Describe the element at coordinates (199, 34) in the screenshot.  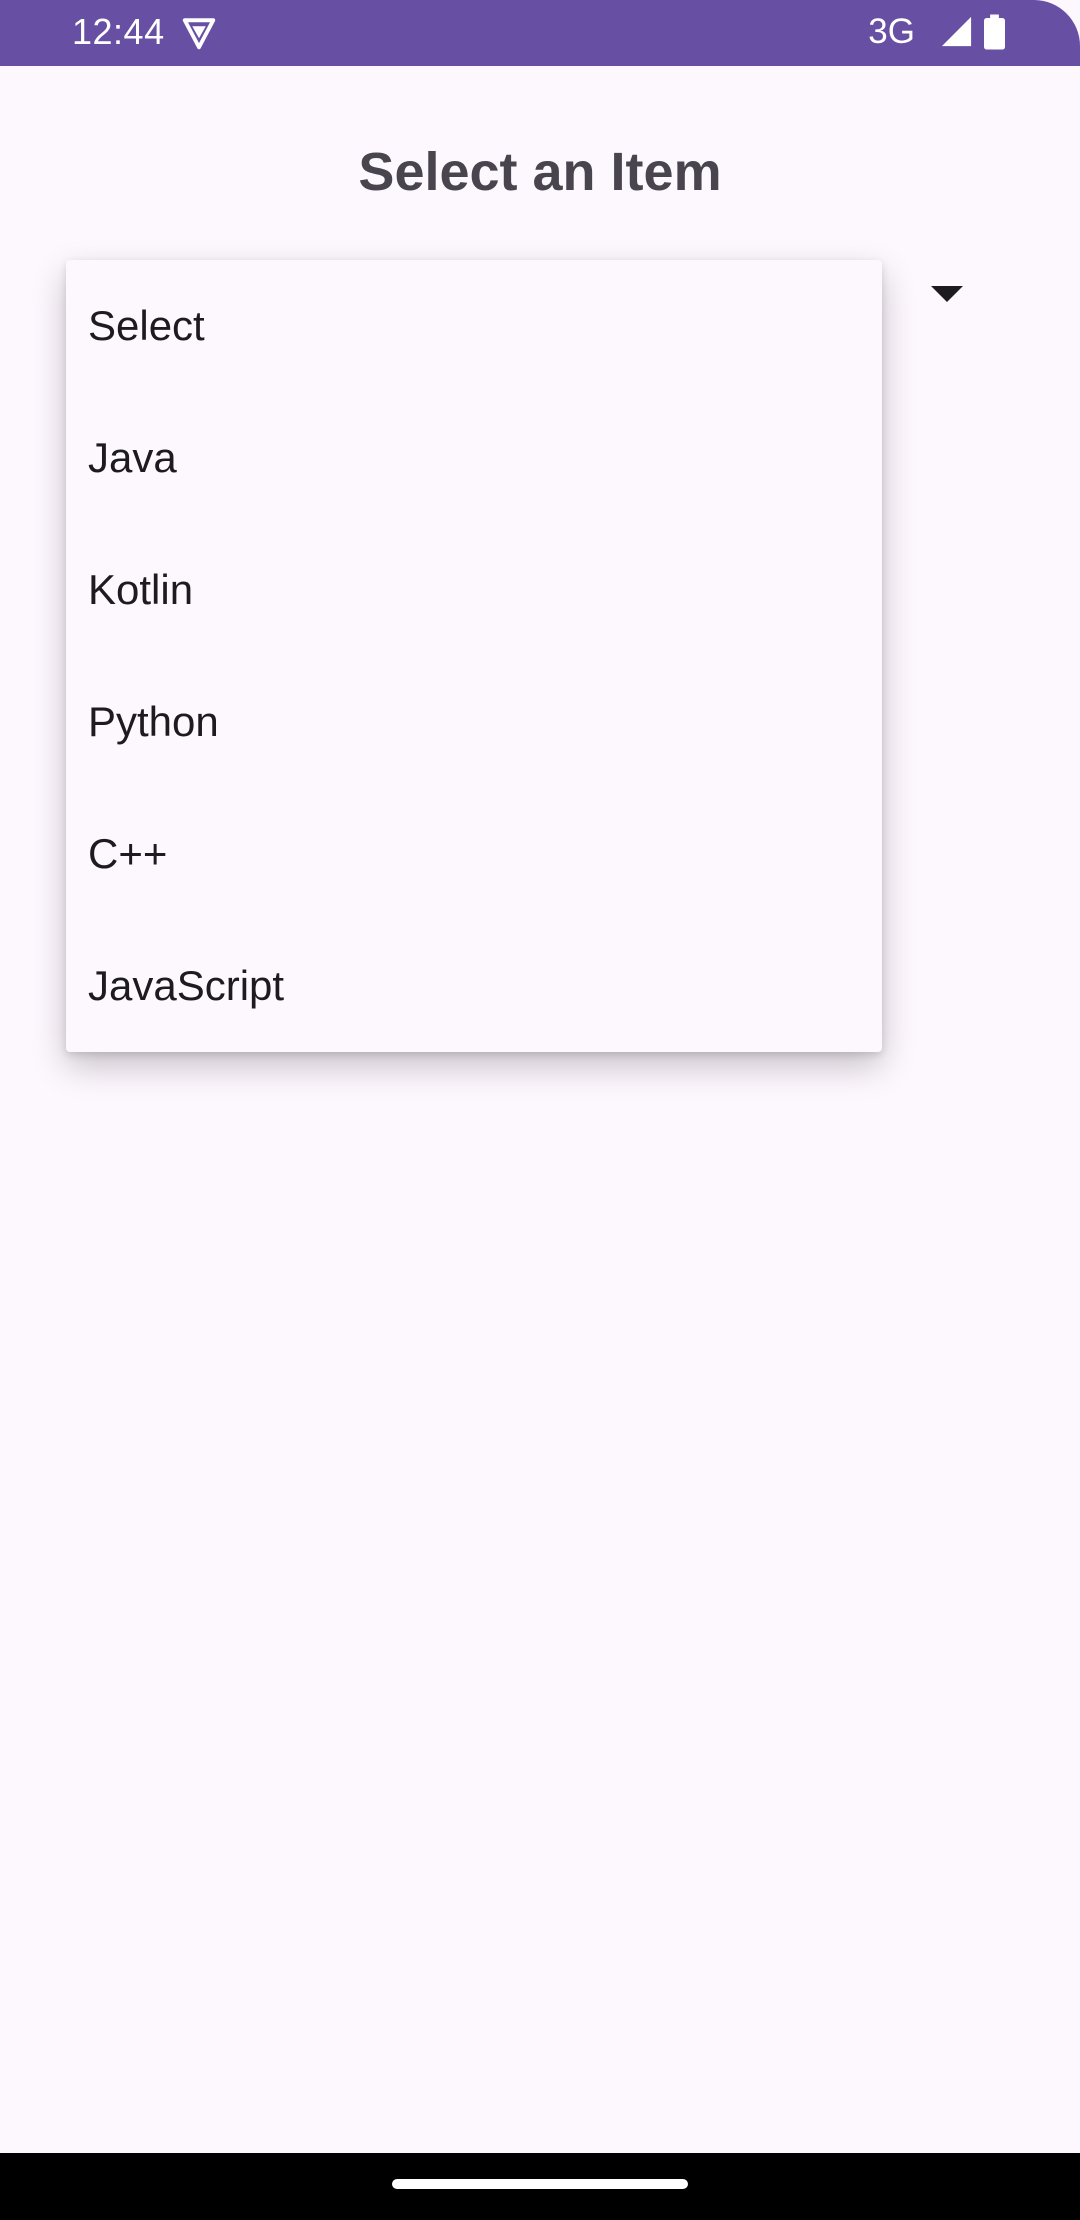
I see `vpn-shield-icon` at that location.